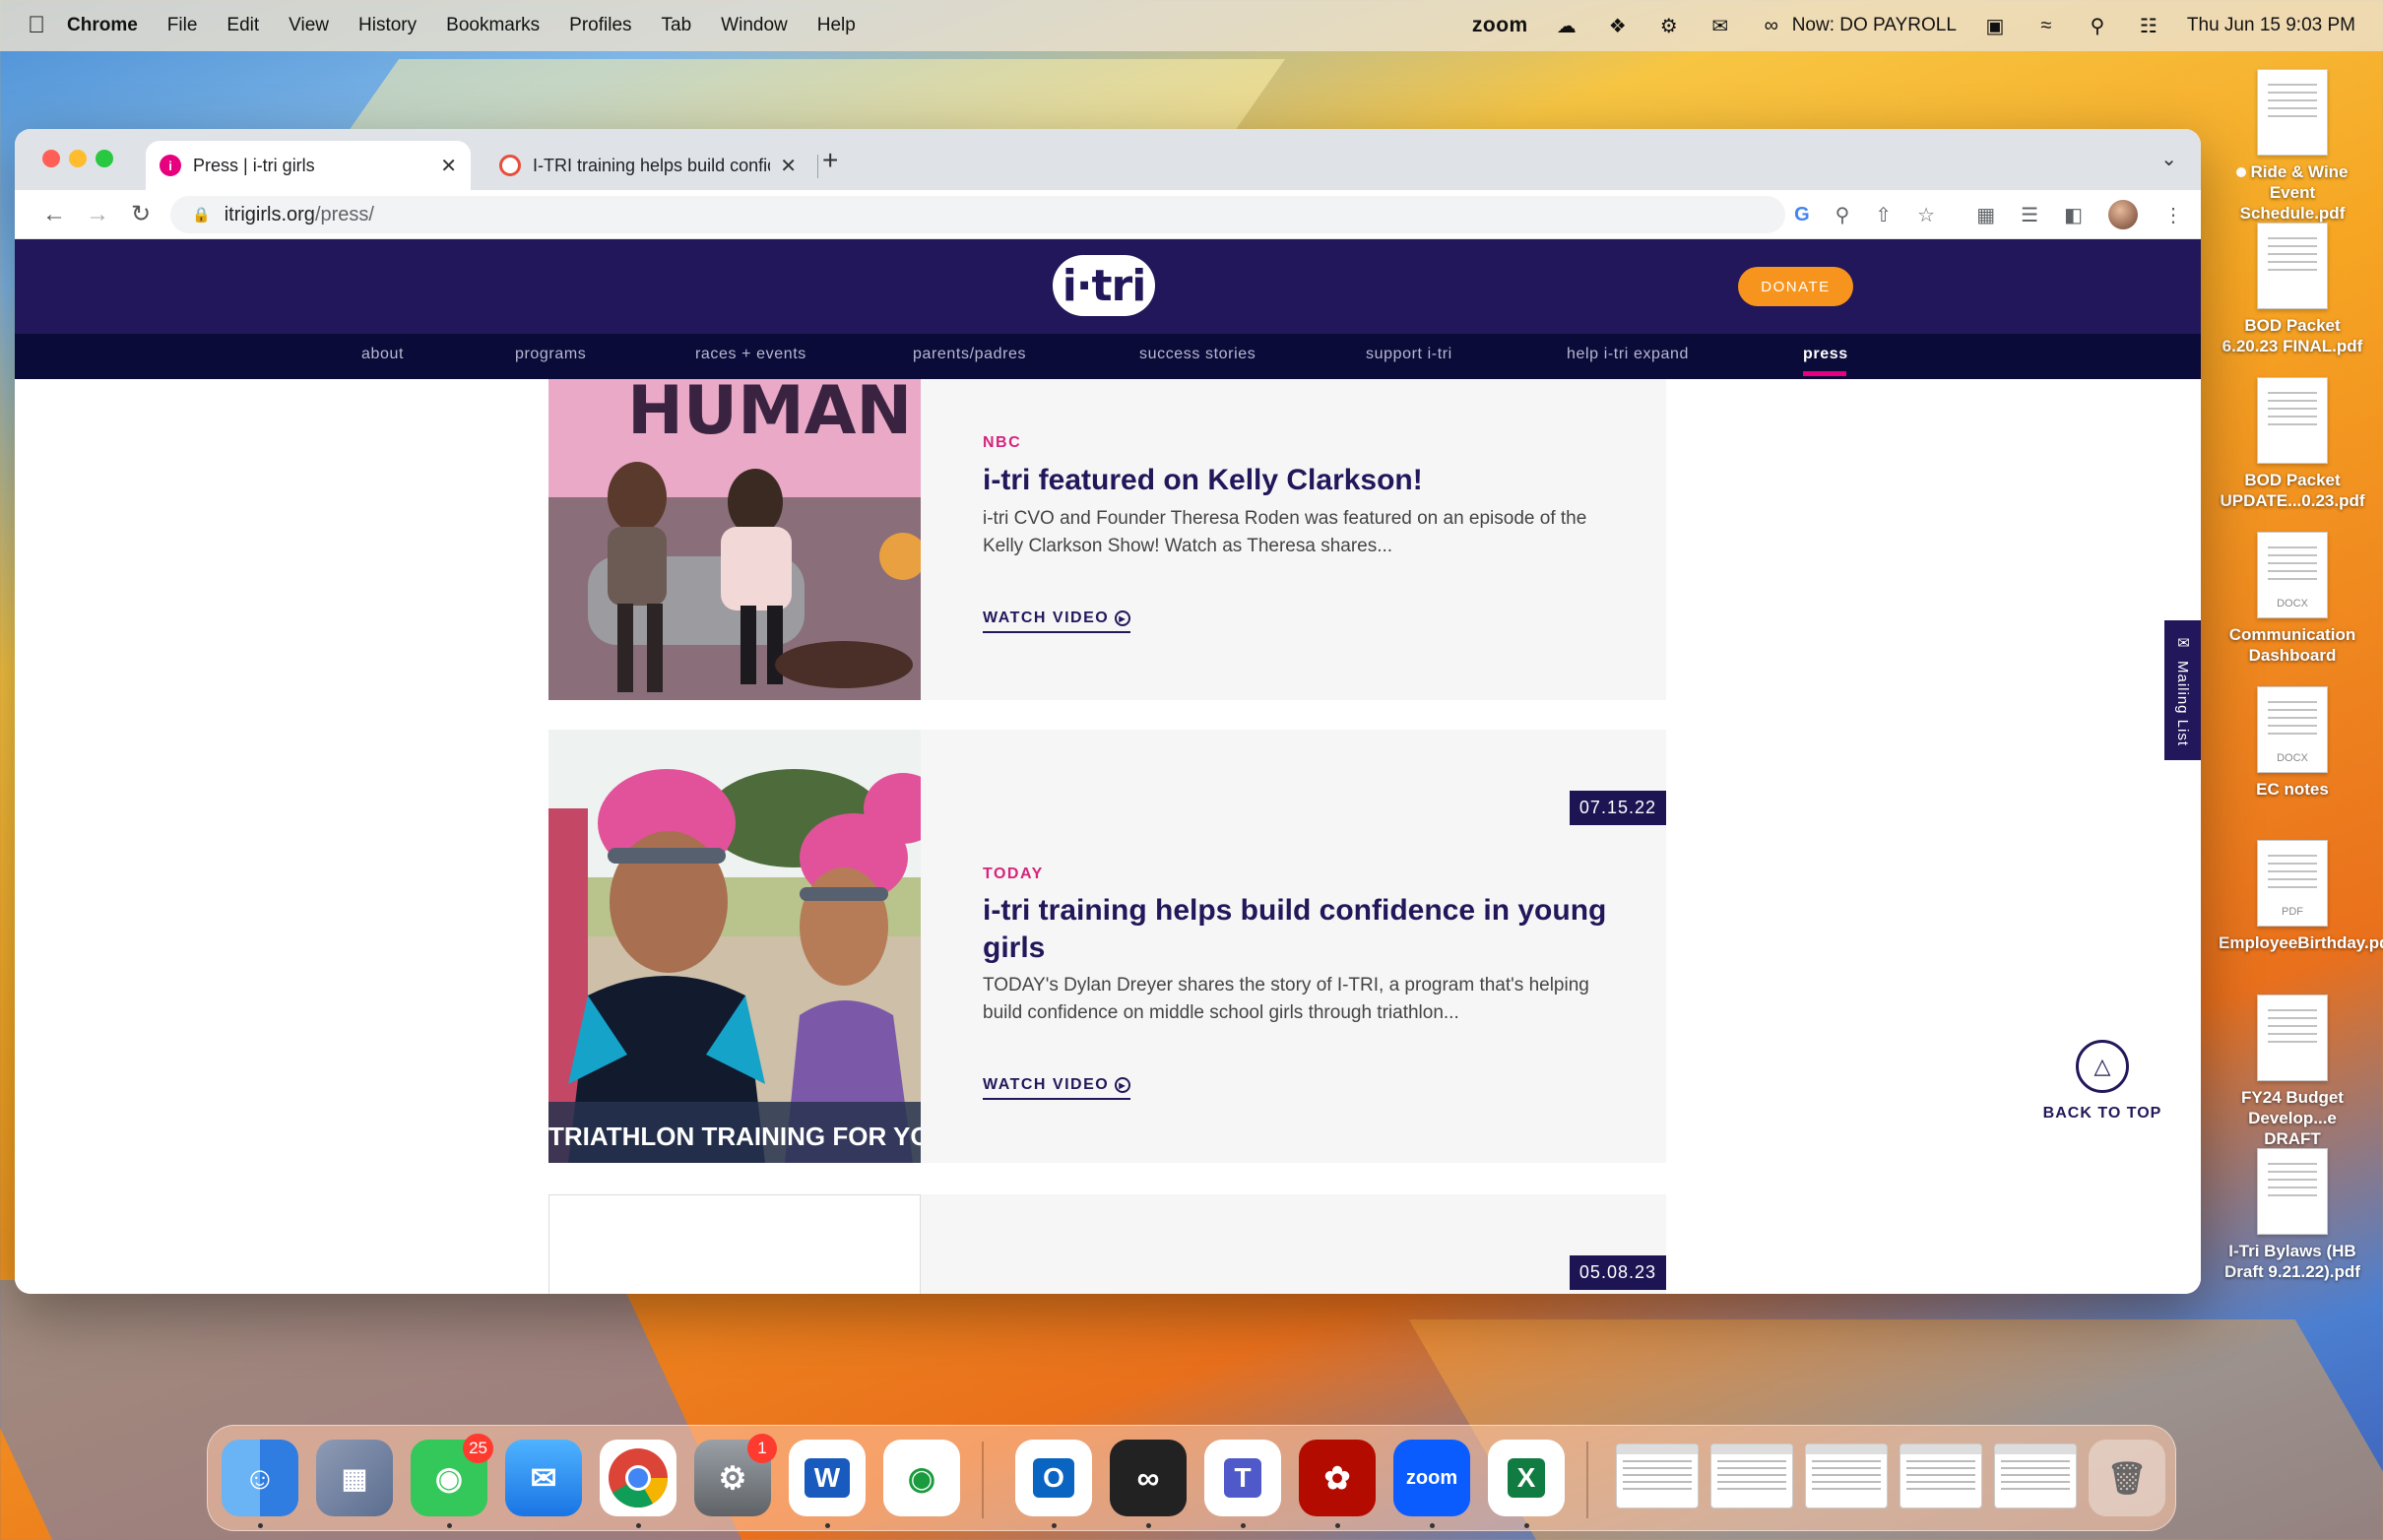 The height and width of the screenshot is (1540, 2383). Describe the element at coordinates (922, 1478) in the screenshot. I see `camo-icon: ◉` at that location.